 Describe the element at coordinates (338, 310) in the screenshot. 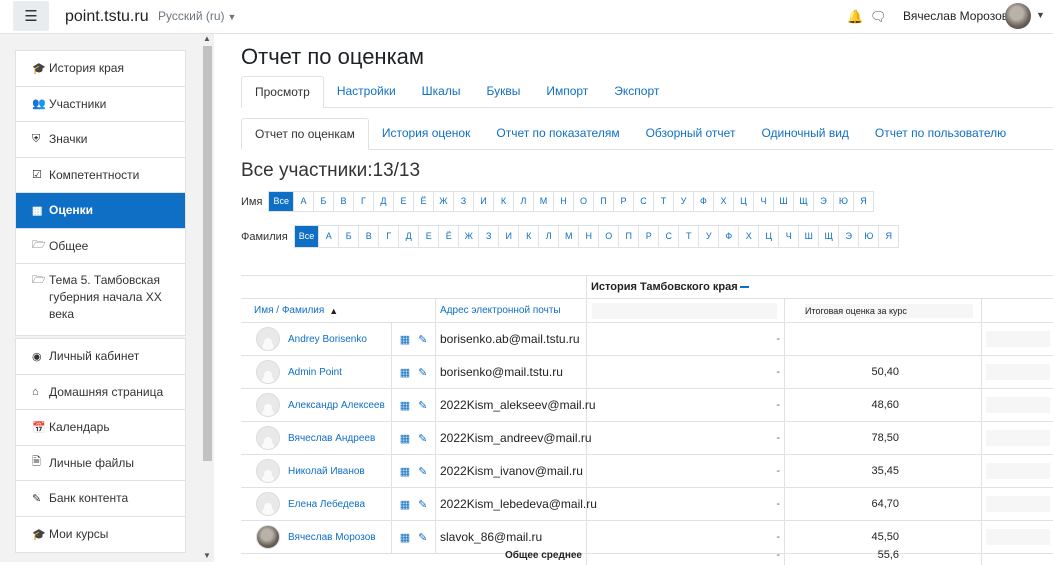

I see `sort-name-header: Имя / Фамилия ▲` at that location.